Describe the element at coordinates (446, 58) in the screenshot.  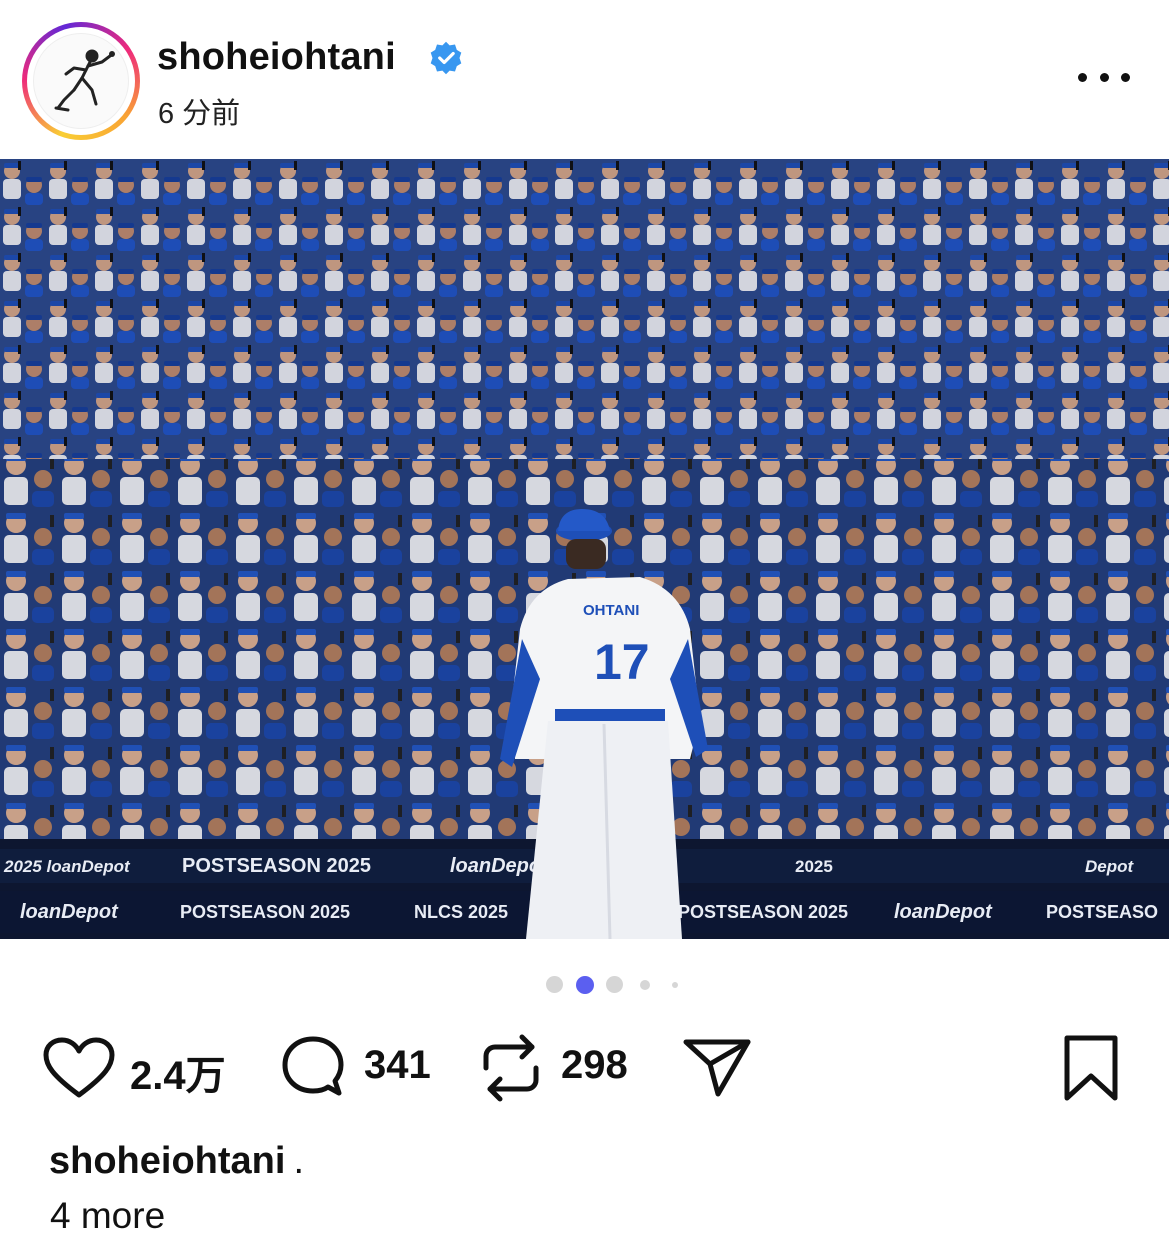
I see `verified-badge-icon` at that location.